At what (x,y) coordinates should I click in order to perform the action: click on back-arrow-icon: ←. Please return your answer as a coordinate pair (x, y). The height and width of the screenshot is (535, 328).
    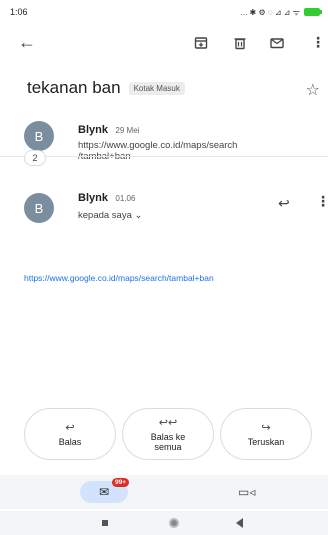
    Looking at the image, I should click on (27, 42).